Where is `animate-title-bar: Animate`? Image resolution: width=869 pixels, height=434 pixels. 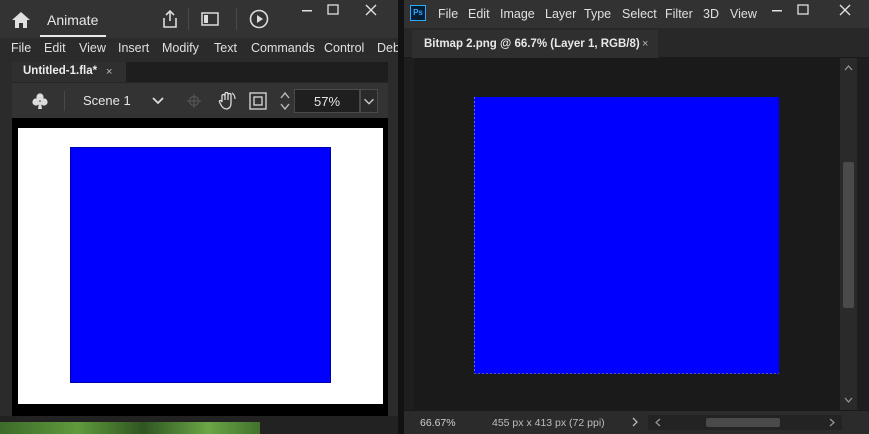
animate-title-bar: Animate is located at coordinates (199, 19).